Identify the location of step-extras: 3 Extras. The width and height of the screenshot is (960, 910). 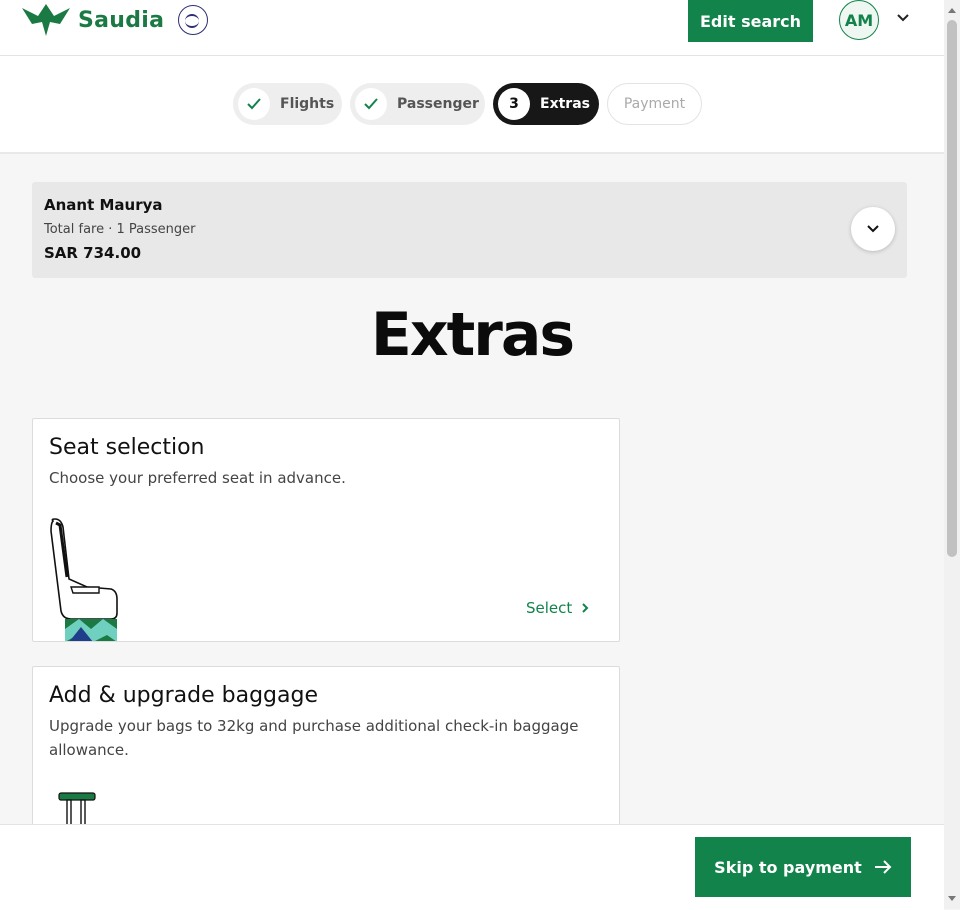
(546, 104).